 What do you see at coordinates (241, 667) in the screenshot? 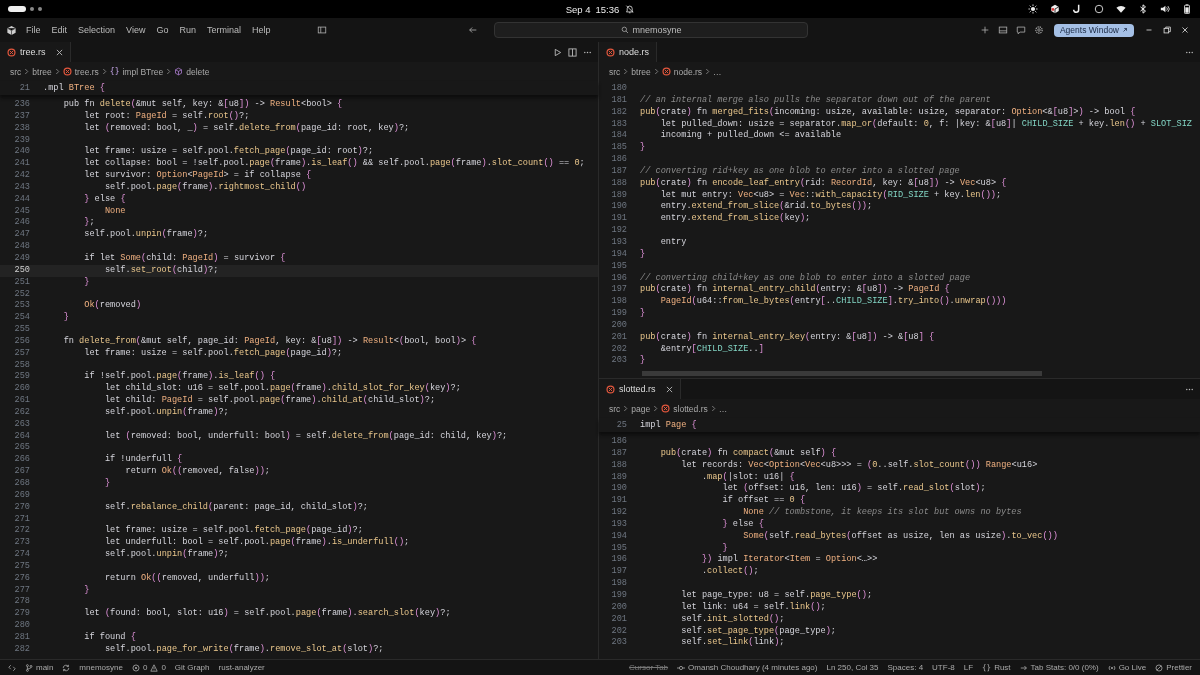
I see `status-item: rust-analyzer` at bounding box center [241, 667].